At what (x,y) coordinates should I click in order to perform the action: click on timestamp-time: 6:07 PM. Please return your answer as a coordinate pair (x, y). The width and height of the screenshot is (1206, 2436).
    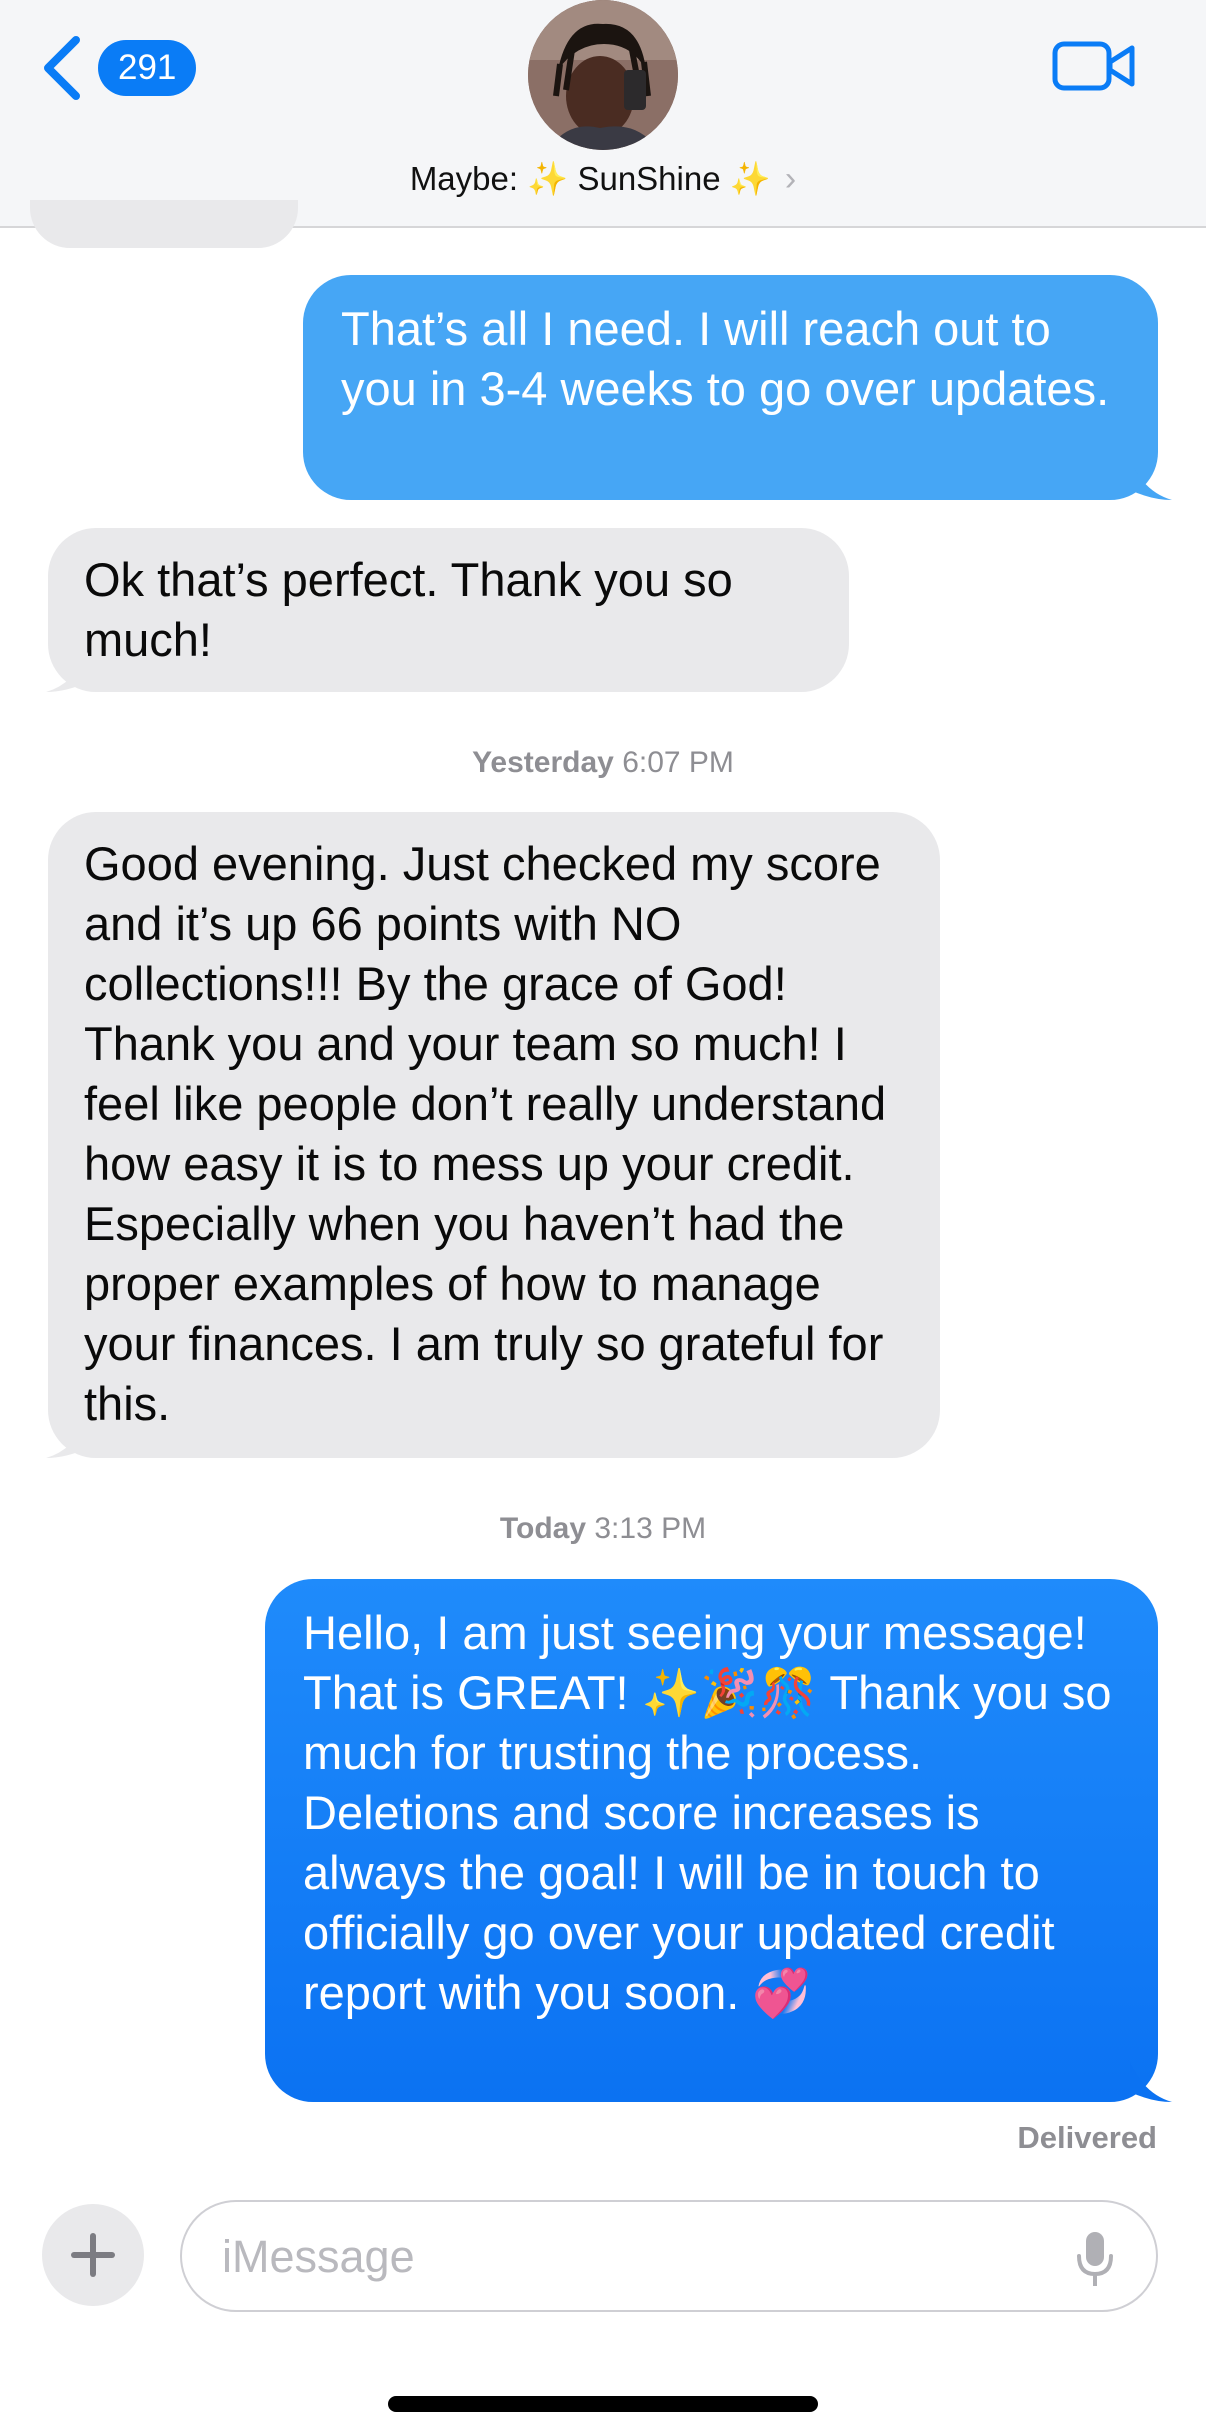
    Looking at the image, I should click on (678, 762).